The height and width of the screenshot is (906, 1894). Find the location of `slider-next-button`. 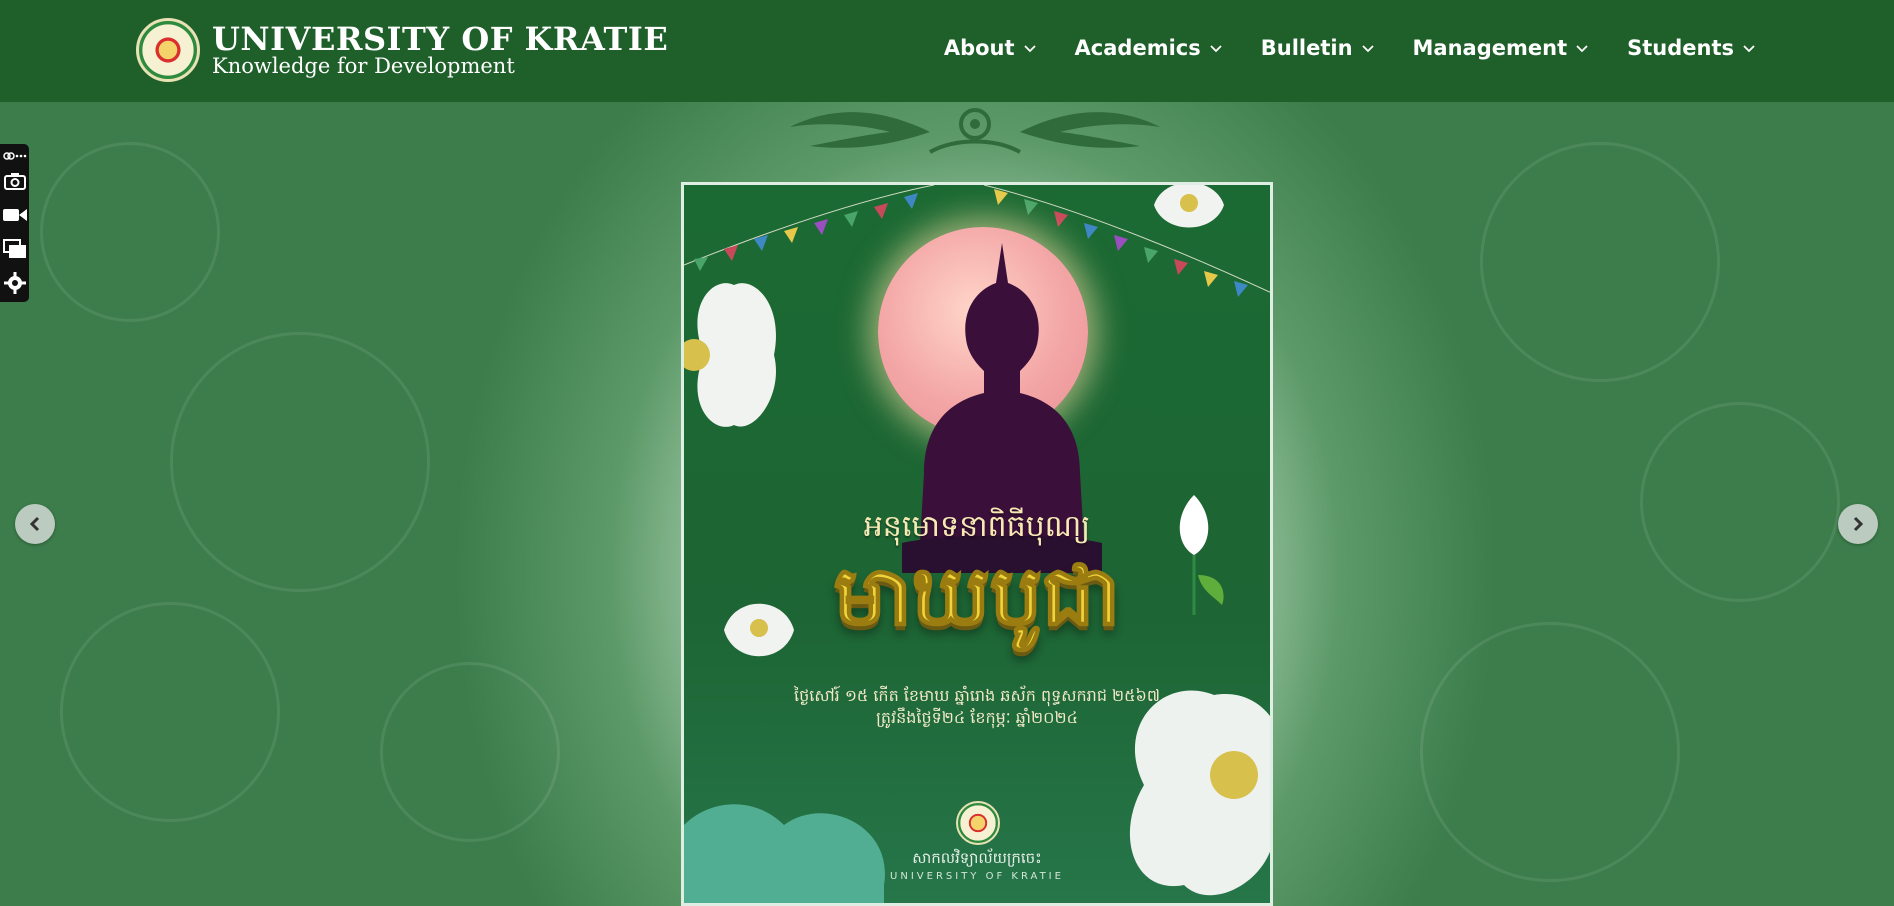

slider-next-button is located at coordinates (1858, 524).